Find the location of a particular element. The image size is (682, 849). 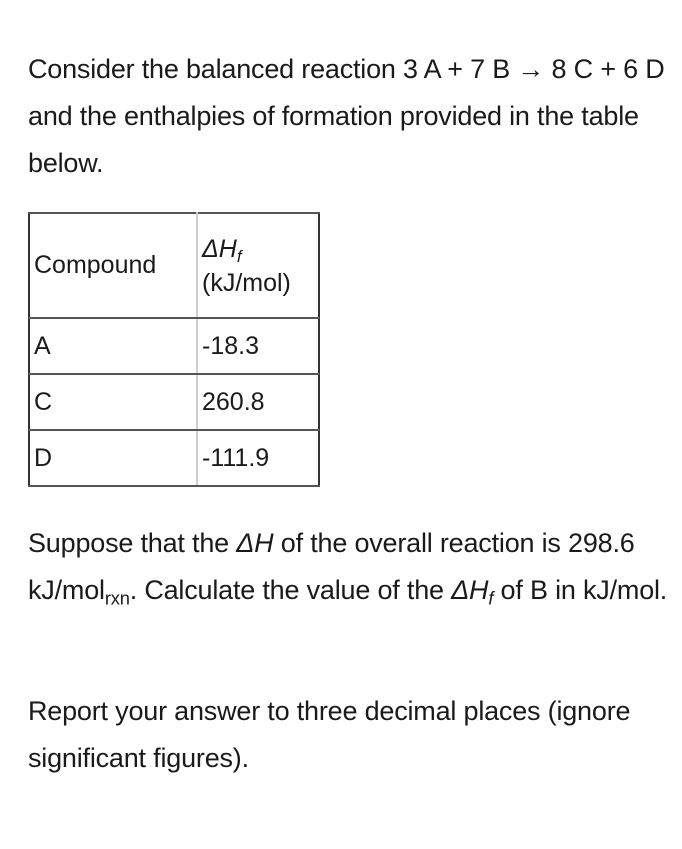

cell-compound: D is located at coordinates (113, 458).